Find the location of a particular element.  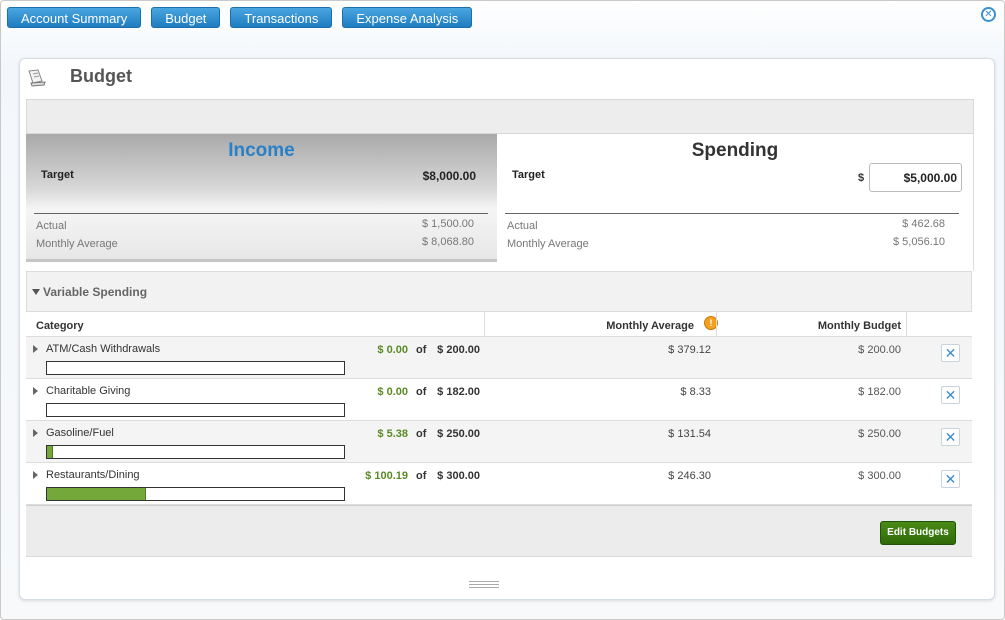

row-monthly-budget: $ 250.00 is located at coordinates (879, 434).